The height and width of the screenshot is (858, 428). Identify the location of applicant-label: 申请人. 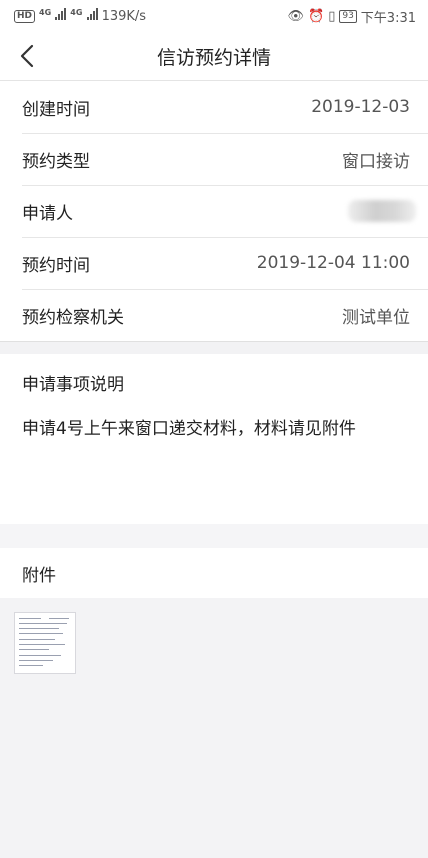
(47, 213).